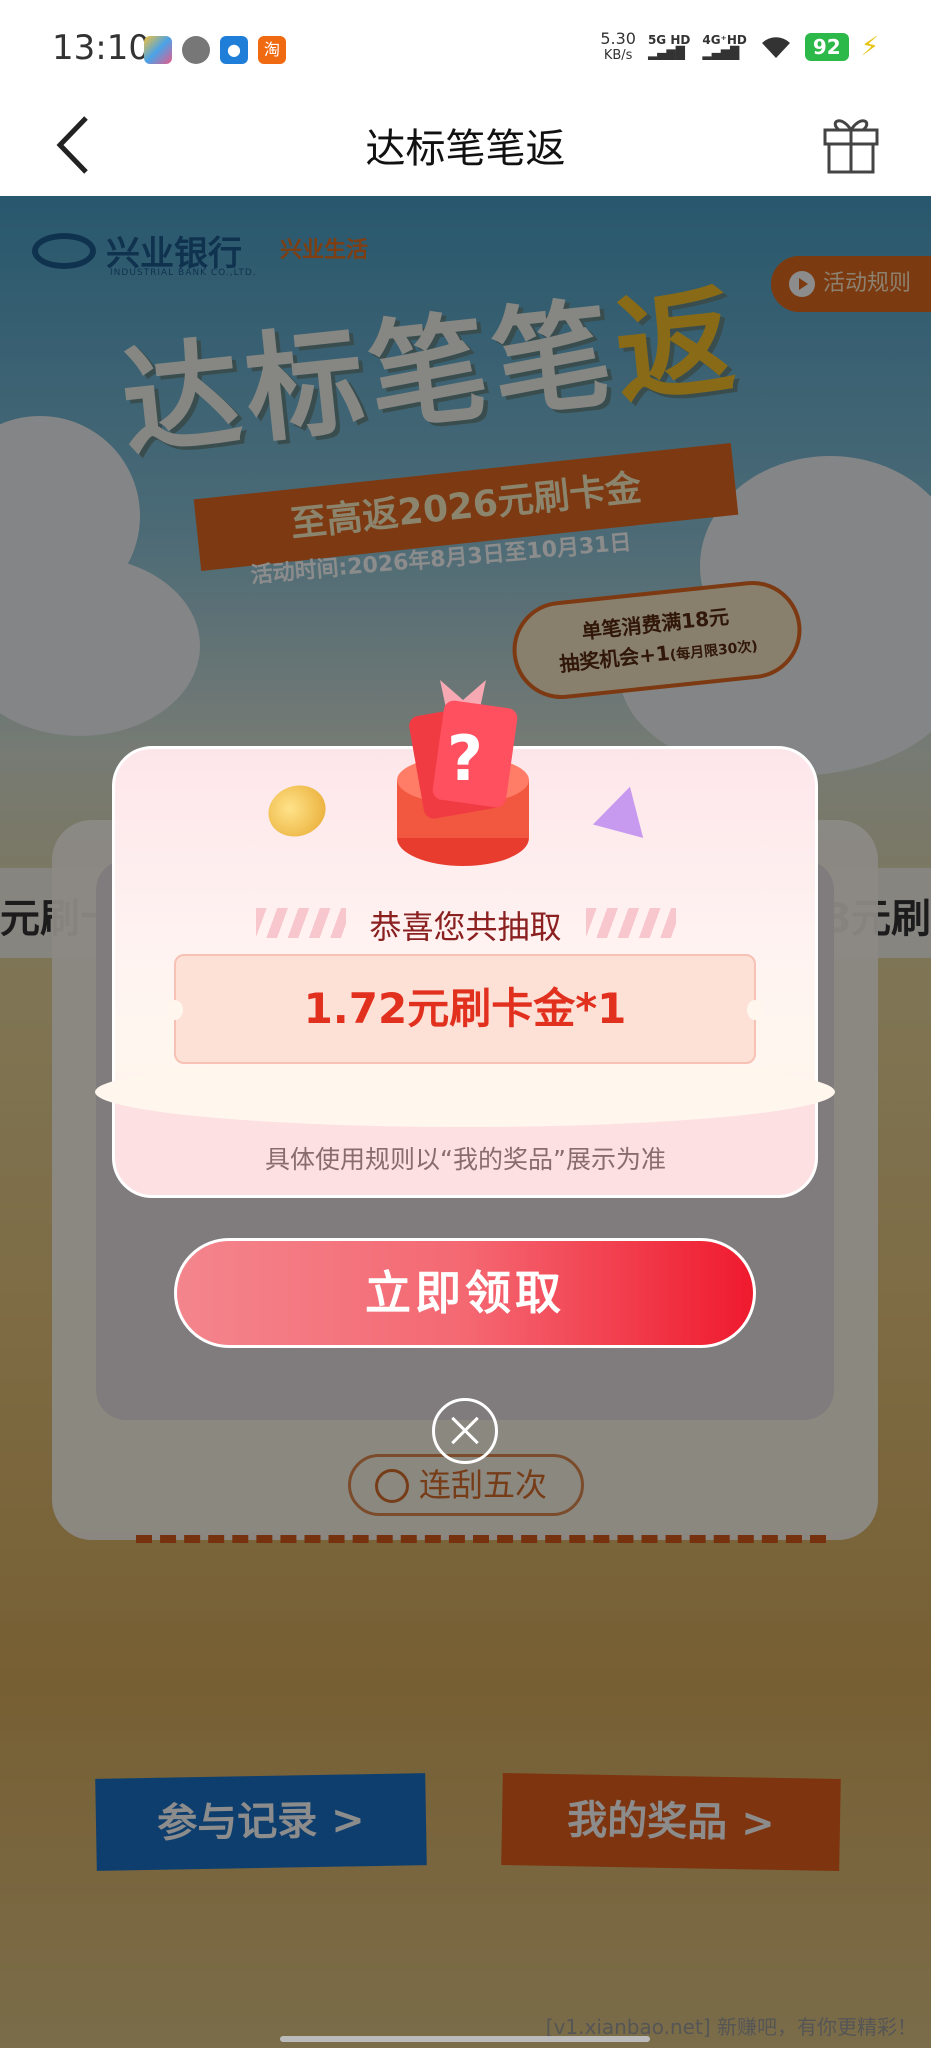  What do you see at coordinates (465, 1293) in the screenshot?
I see `claim-now-button: 立即领取` at bounding box center [465, 1293].